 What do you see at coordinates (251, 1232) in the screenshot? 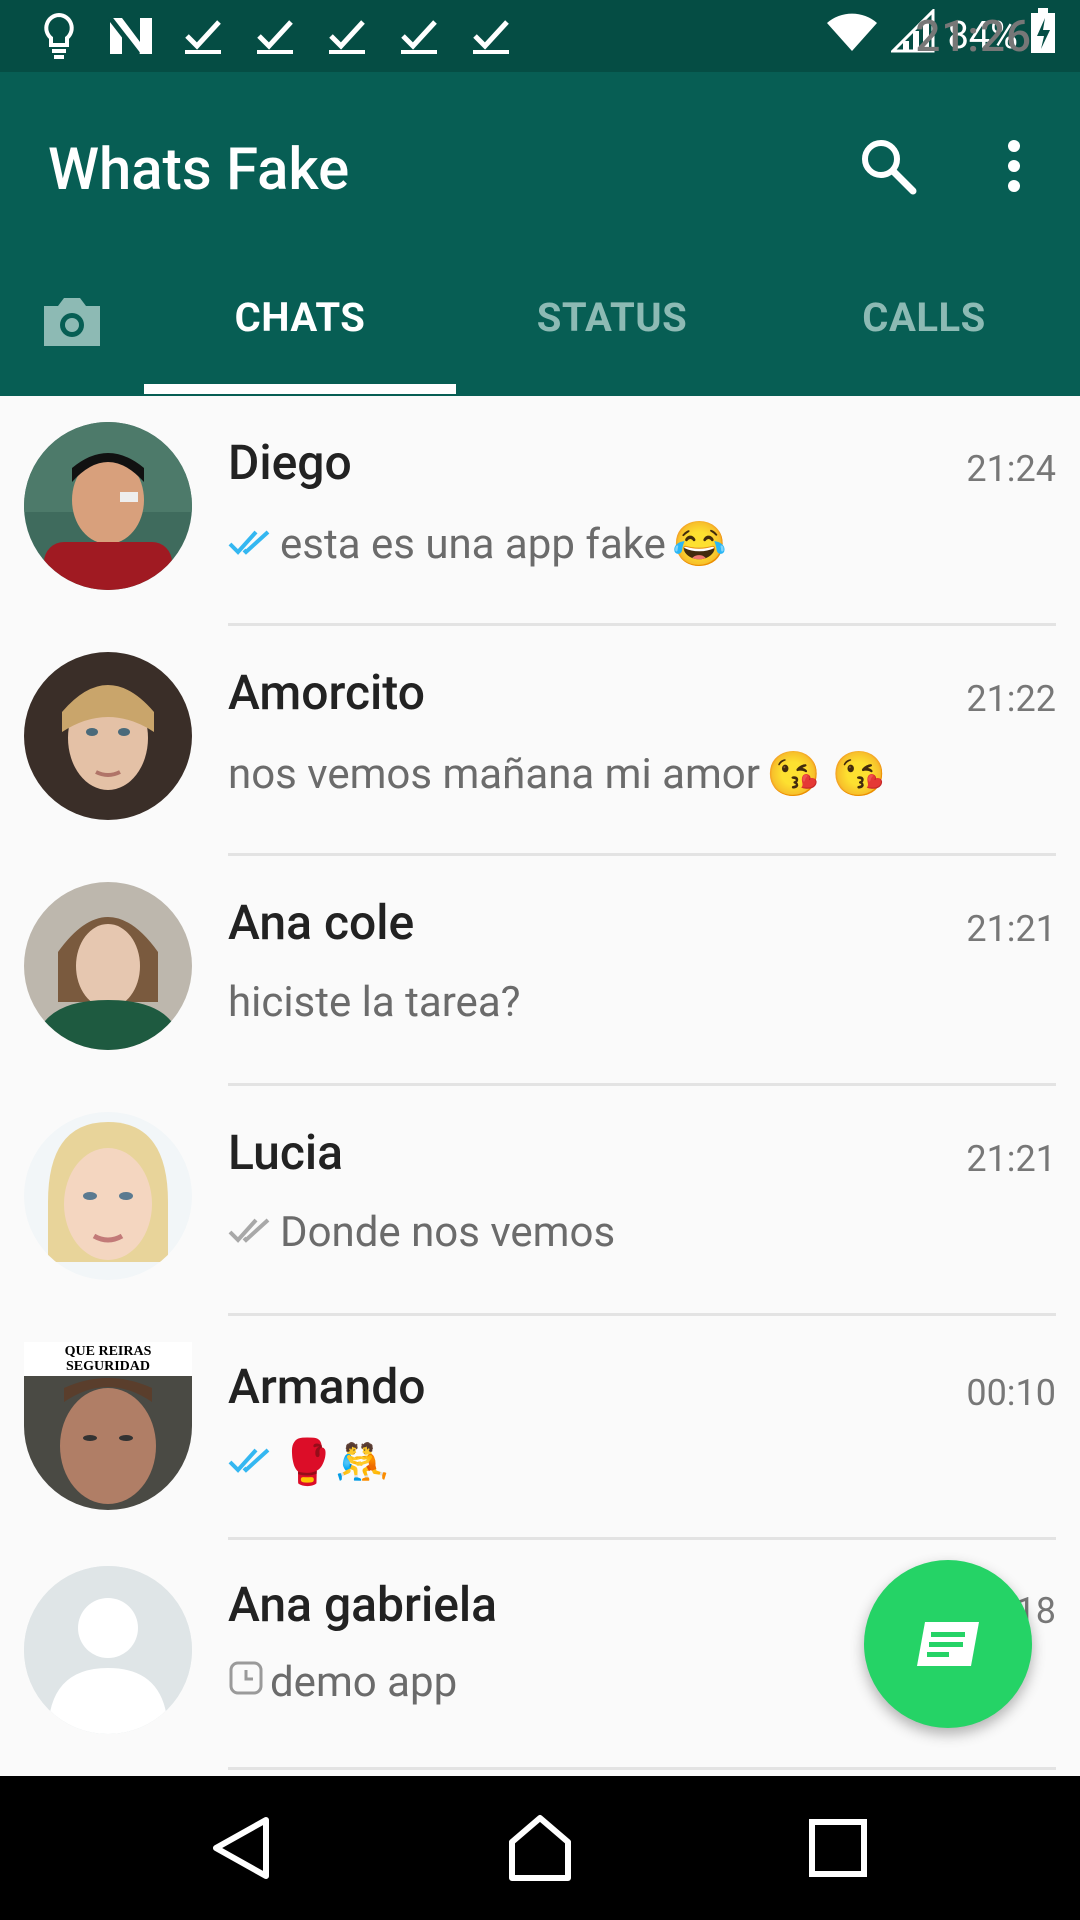
I see `double-check-delivered-icon` at bounding box center [251, 1232].